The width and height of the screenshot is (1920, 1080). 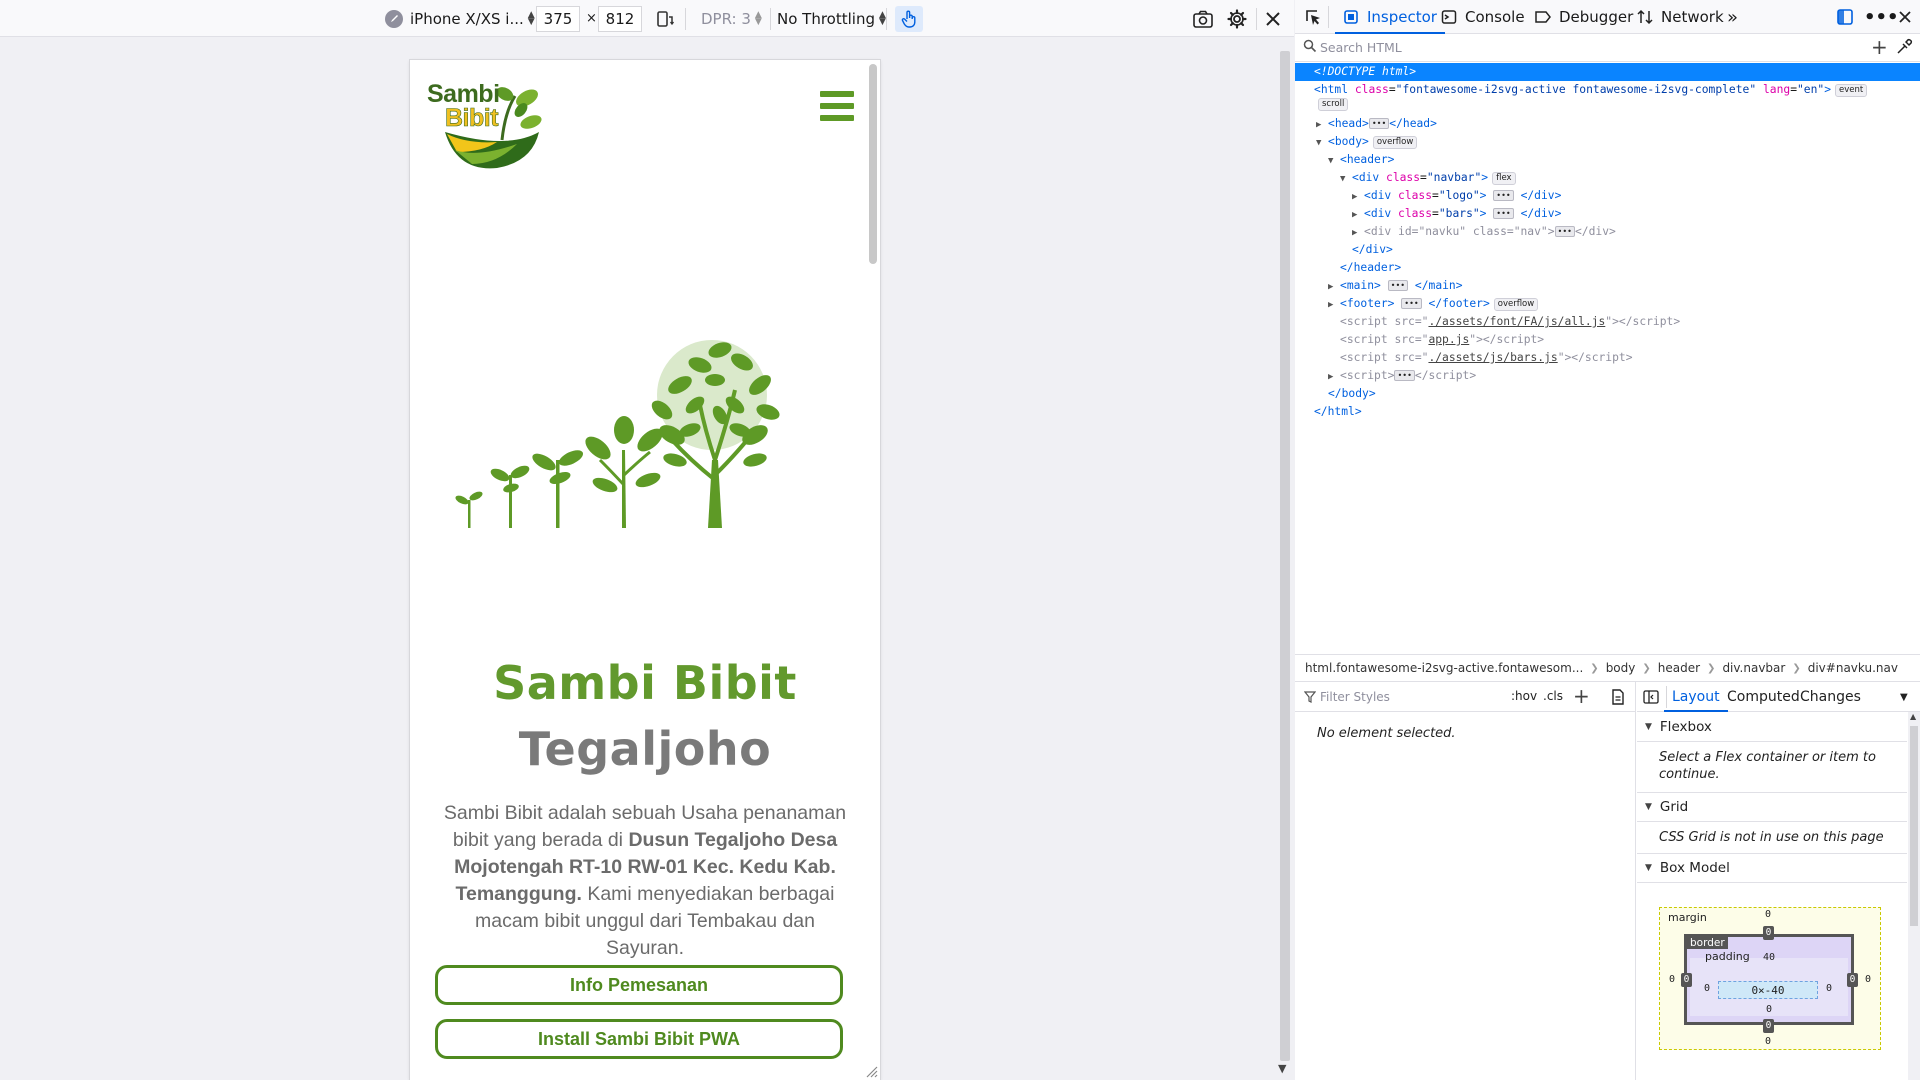 What do you see at coordinates (639, 1039) in the screenshot?
I see `install-pwa-button: Install Sambi Bibit PWA` at bounding box center [639, 1039].